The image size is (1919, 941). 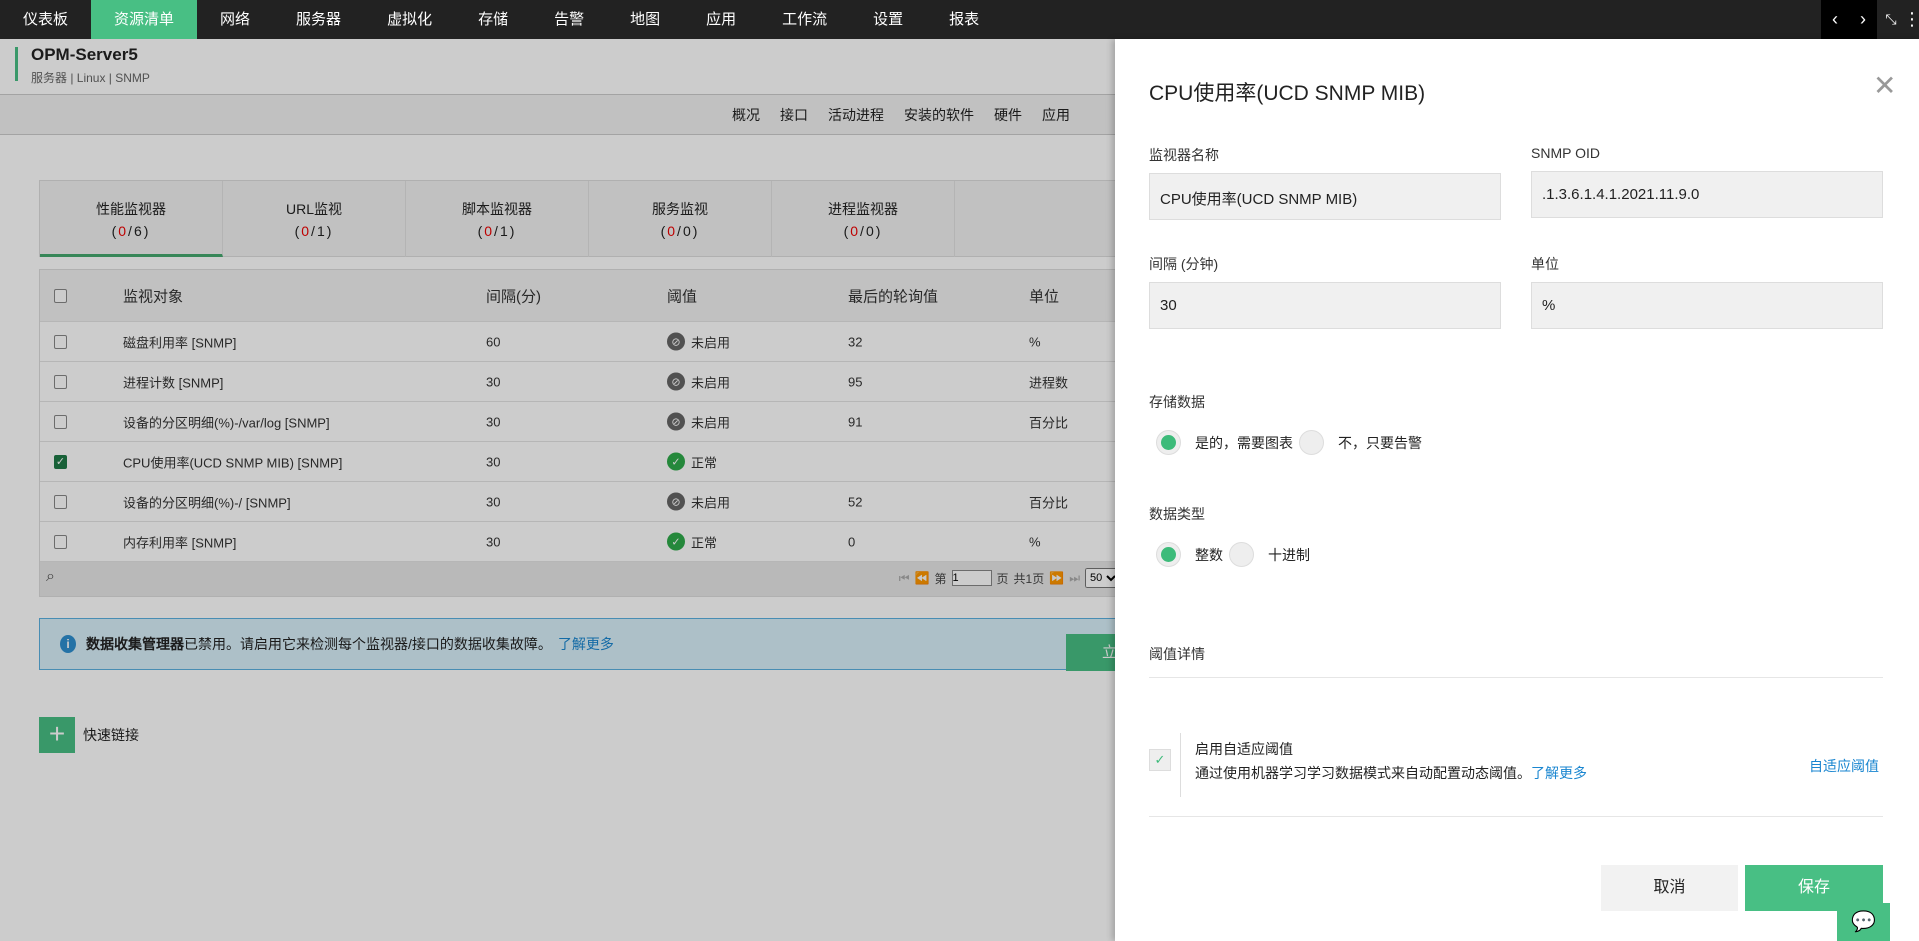 I want to click on radio-label: 整数, so click(x=1209, y=555).